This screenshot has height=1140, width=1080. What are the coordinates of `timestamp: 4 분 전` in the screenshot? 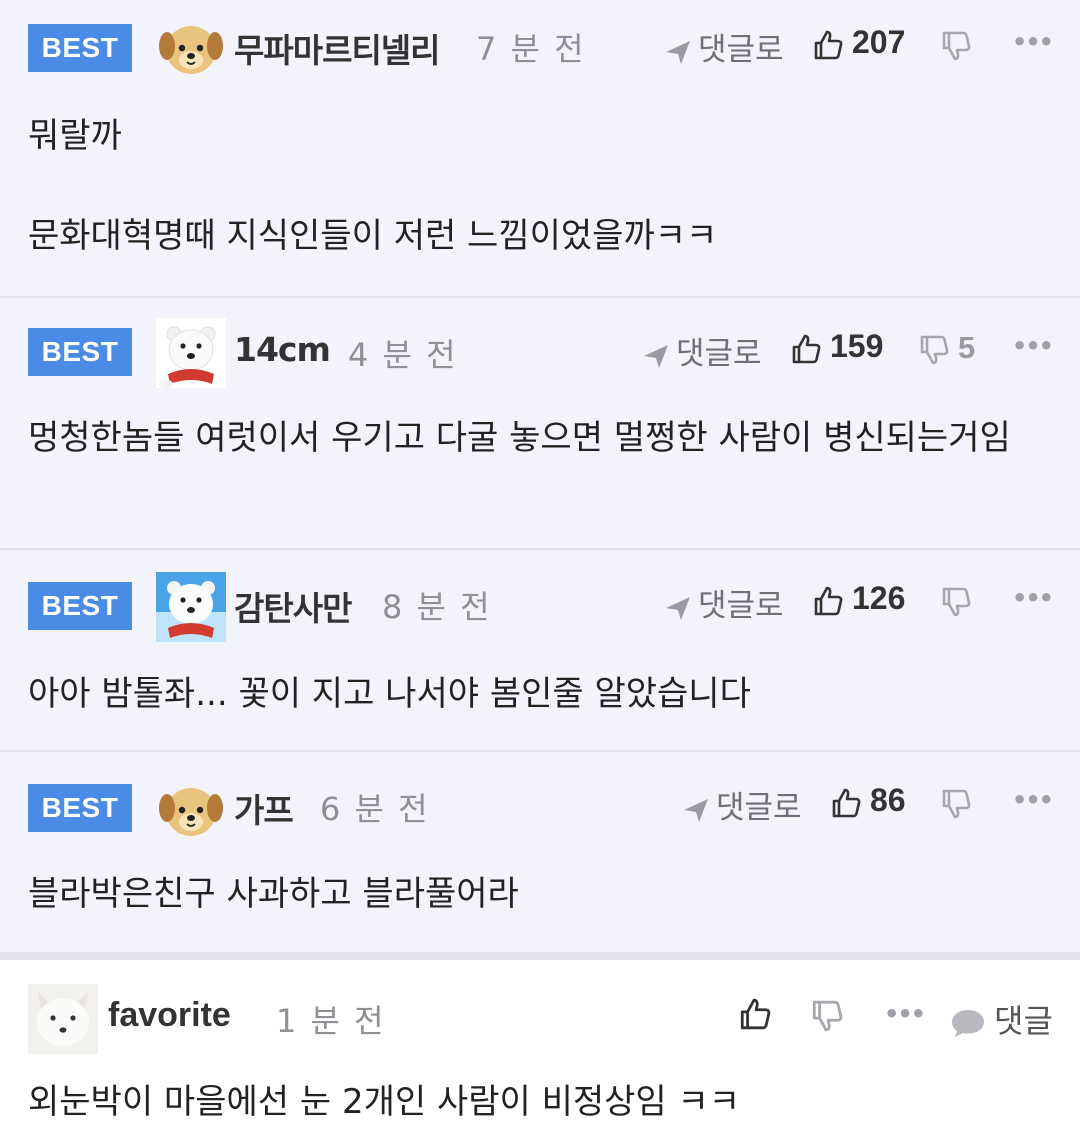 It's located at (403, 355).